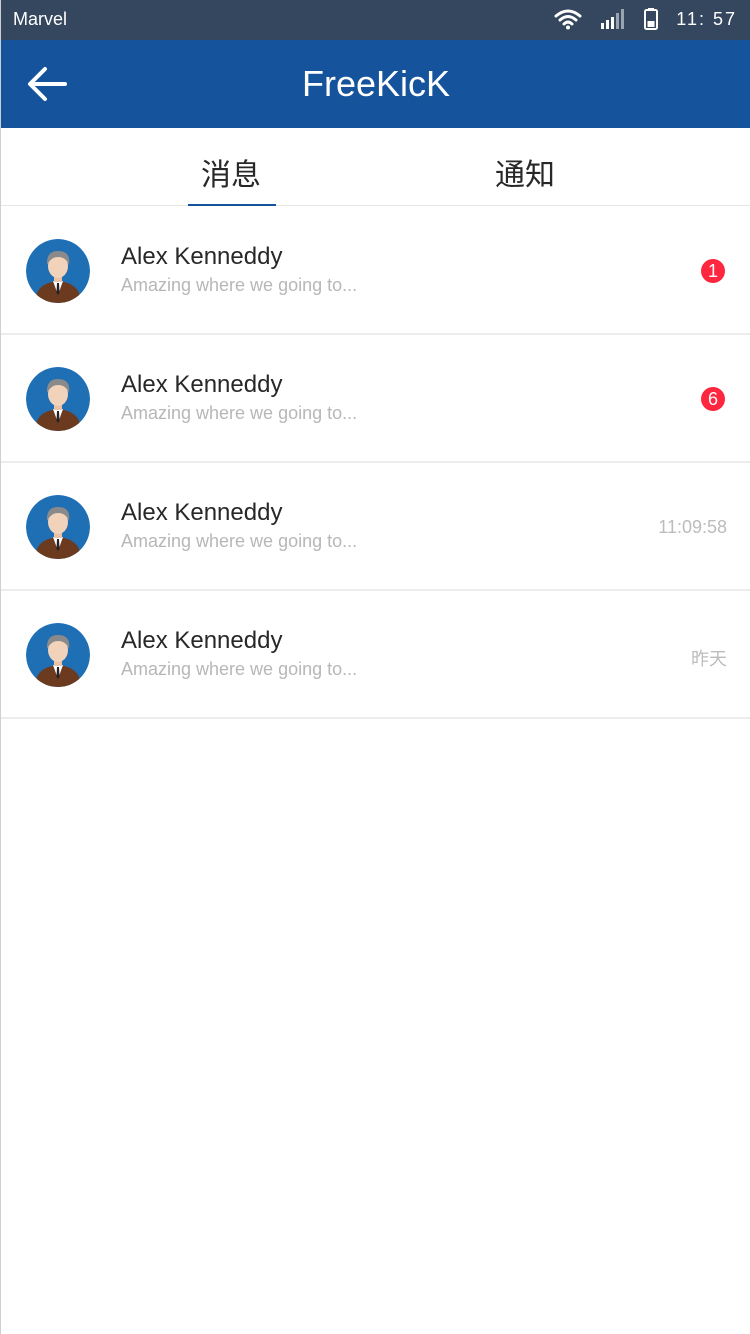 Image resolution: width=750 pixels, height=1334 pixels. I want to click on unread-badge: 1, so click(713, 271).